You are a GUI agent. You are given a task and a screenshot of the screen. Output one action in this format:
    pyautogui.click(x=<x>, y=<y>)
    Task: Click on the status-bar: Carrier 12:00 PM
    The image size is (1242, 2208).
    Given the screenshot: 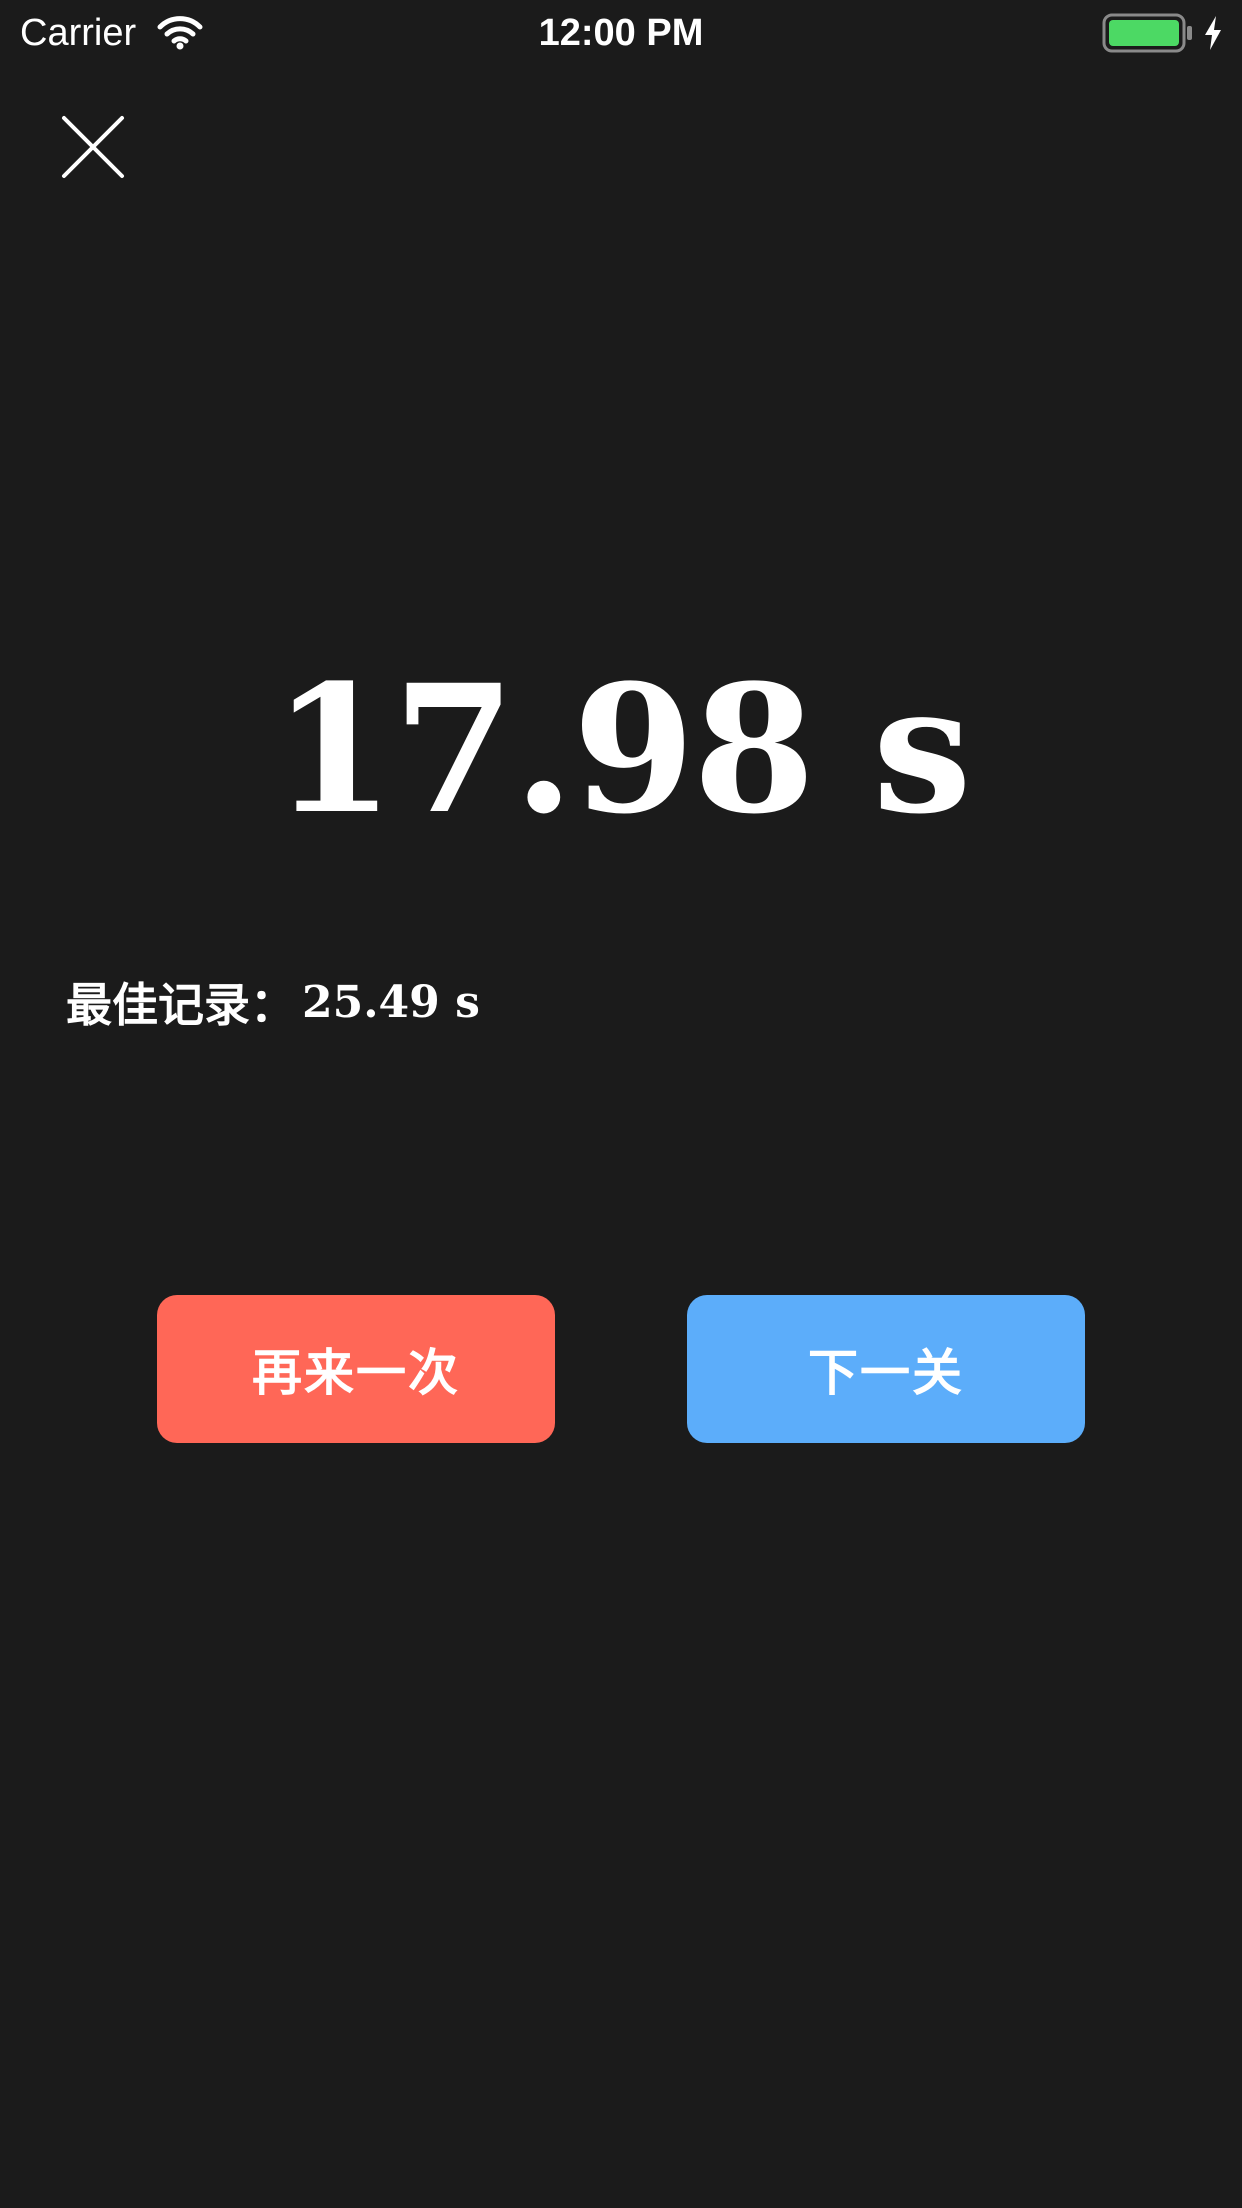 What is the action you would take?
    pyautogui.click(x=621, y=33)
    